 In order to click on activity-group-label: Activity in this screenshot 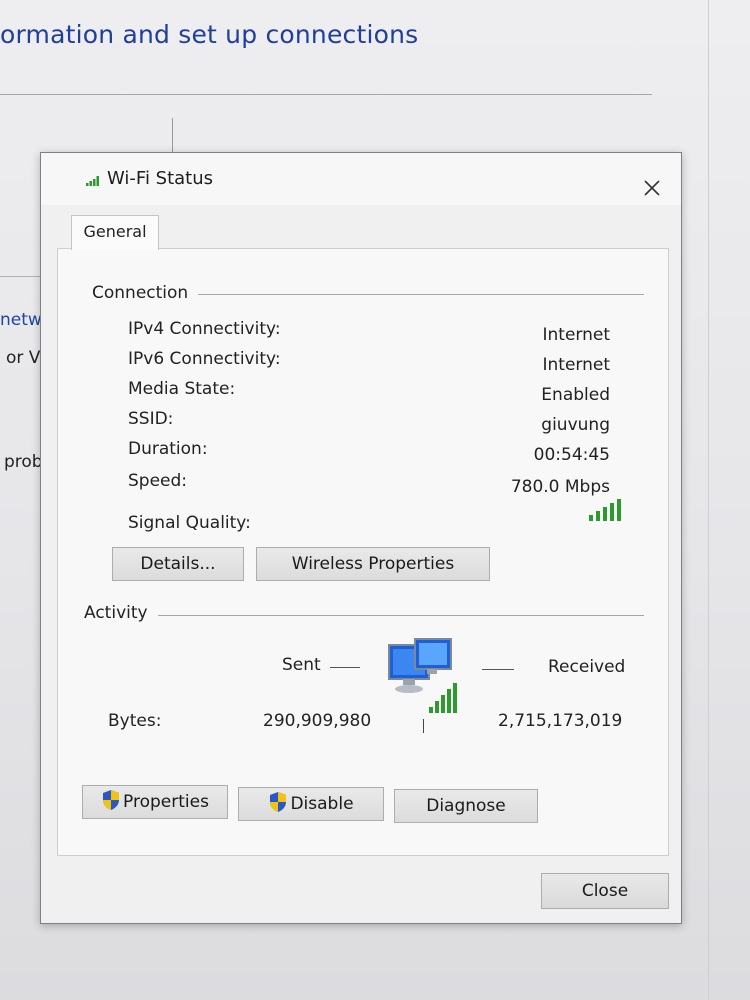, I will do `click(119, 613)`.